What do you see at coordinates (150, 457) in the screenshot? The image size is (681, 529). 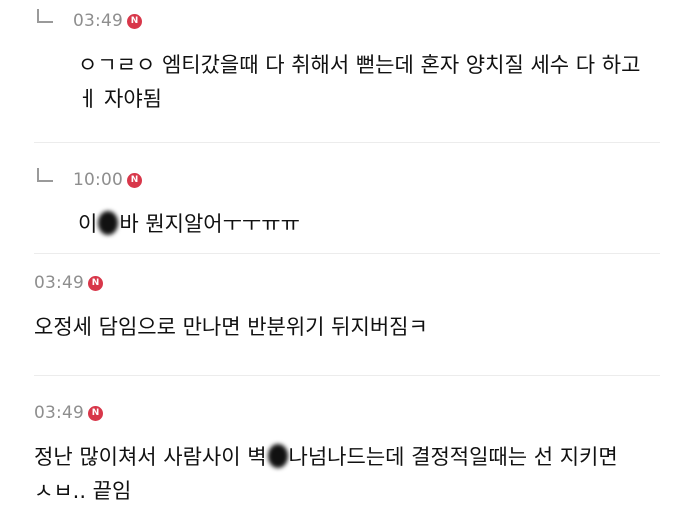 I see `comment-text-part: 정난 많이쳐서 사람사이 벽` at bounding box center [150, 457].